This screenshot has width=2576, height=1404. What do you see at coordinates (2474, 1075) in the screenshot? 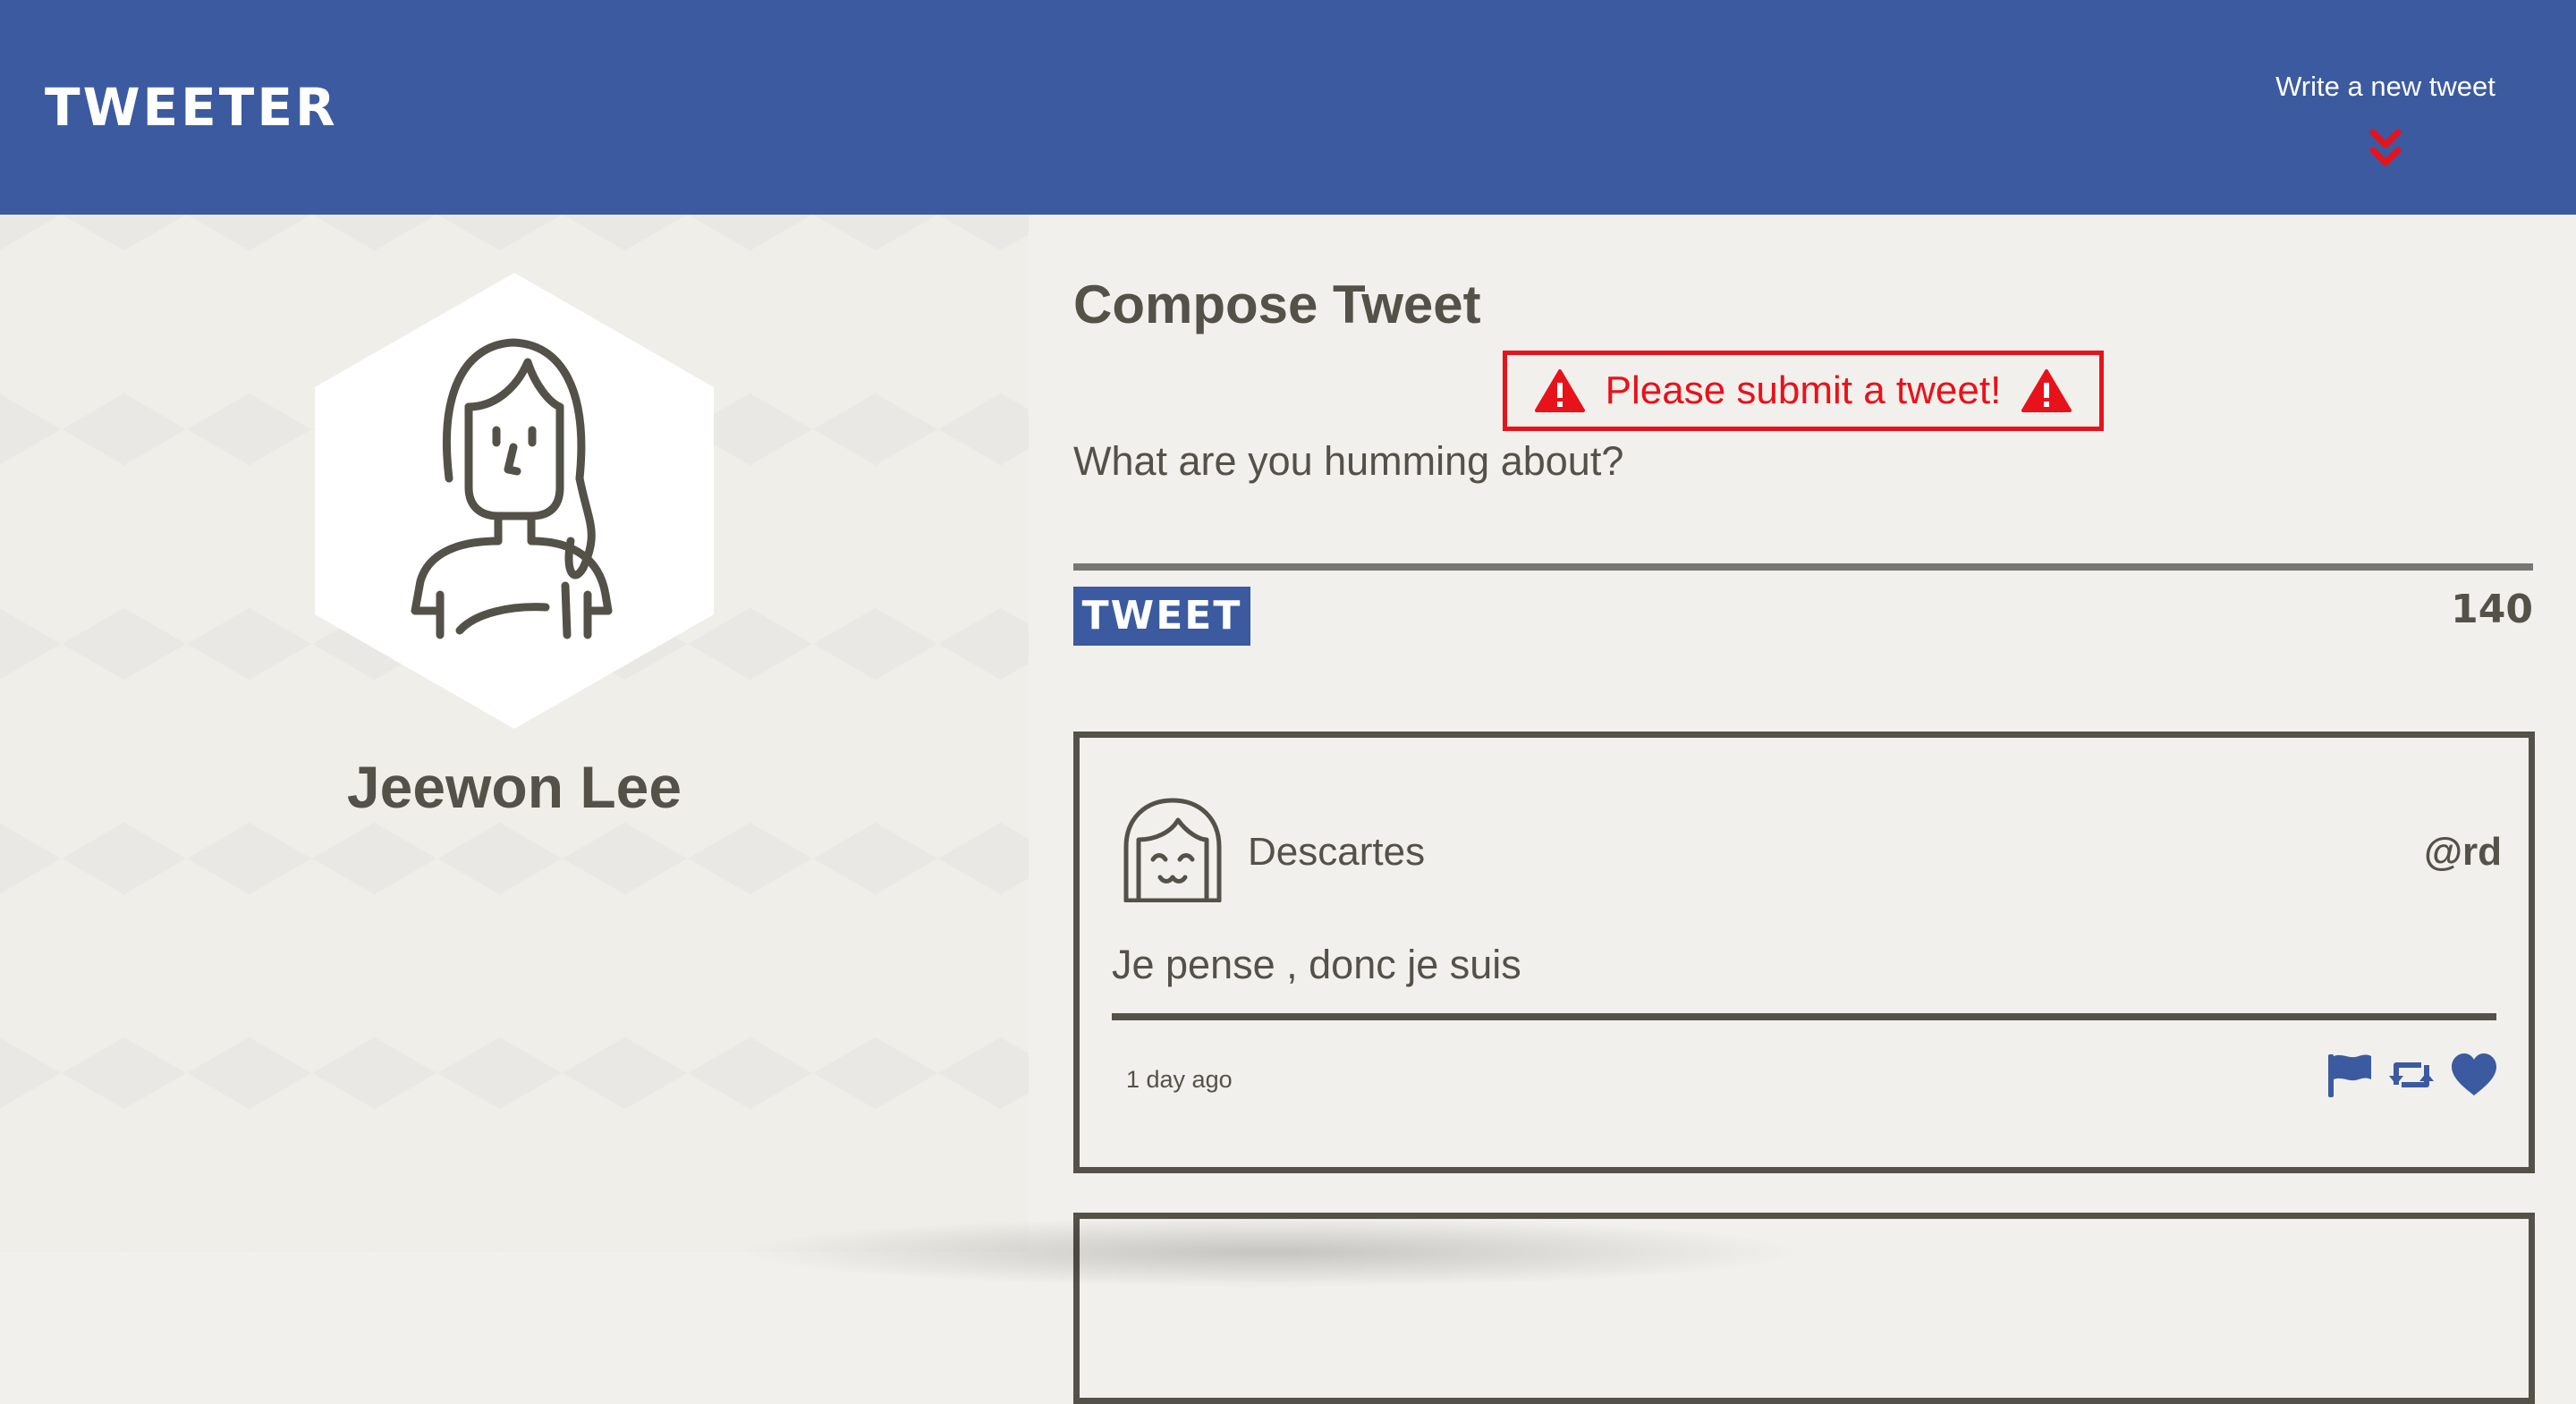
I see `heart-icon` at bounding box center [2474, 1075].